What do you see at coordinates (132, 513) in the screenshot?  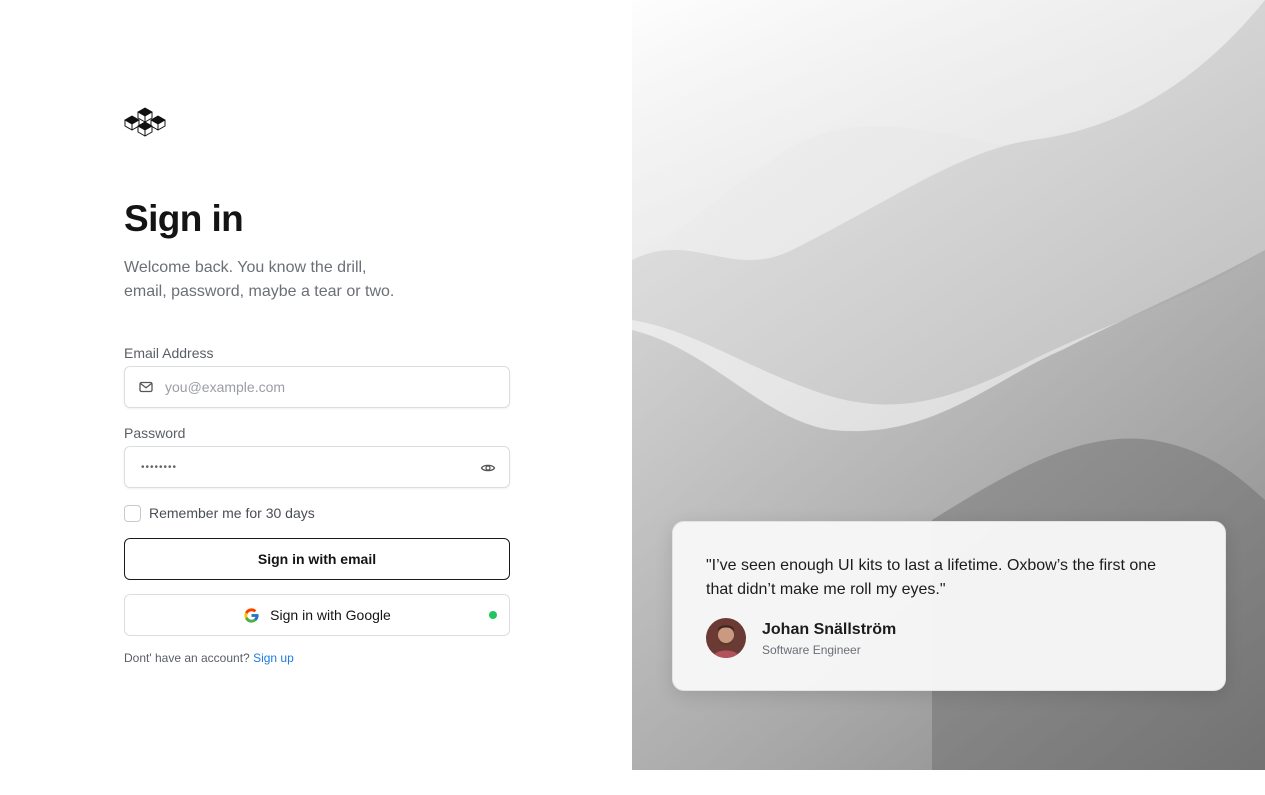 I see `remember-checkbox` at bounding box center [132, 513].